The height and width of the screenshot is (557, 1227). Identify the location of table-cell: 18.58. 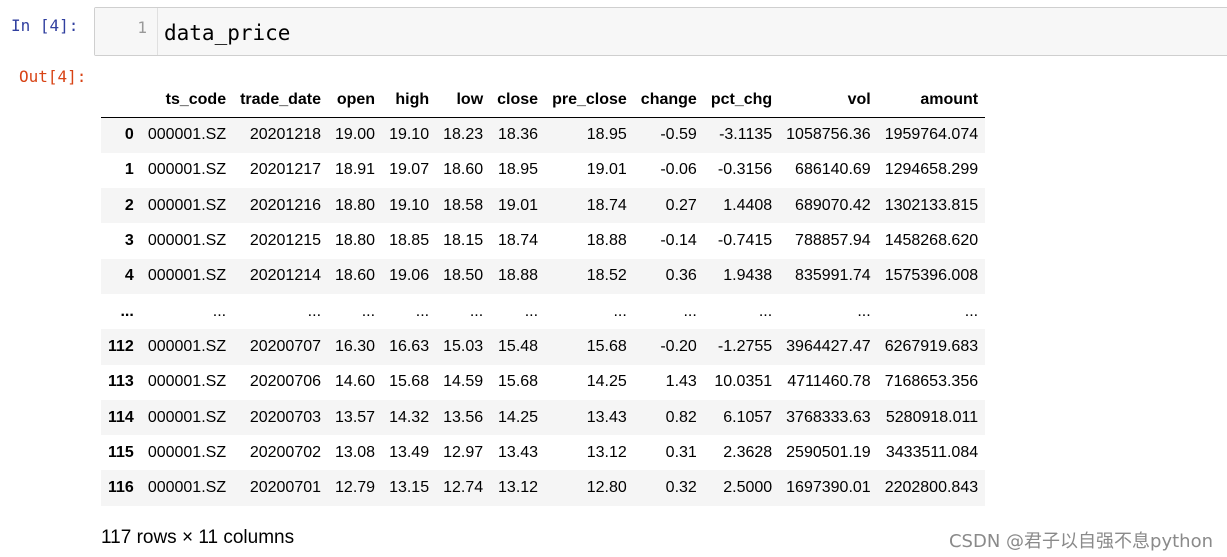
(463, 205).